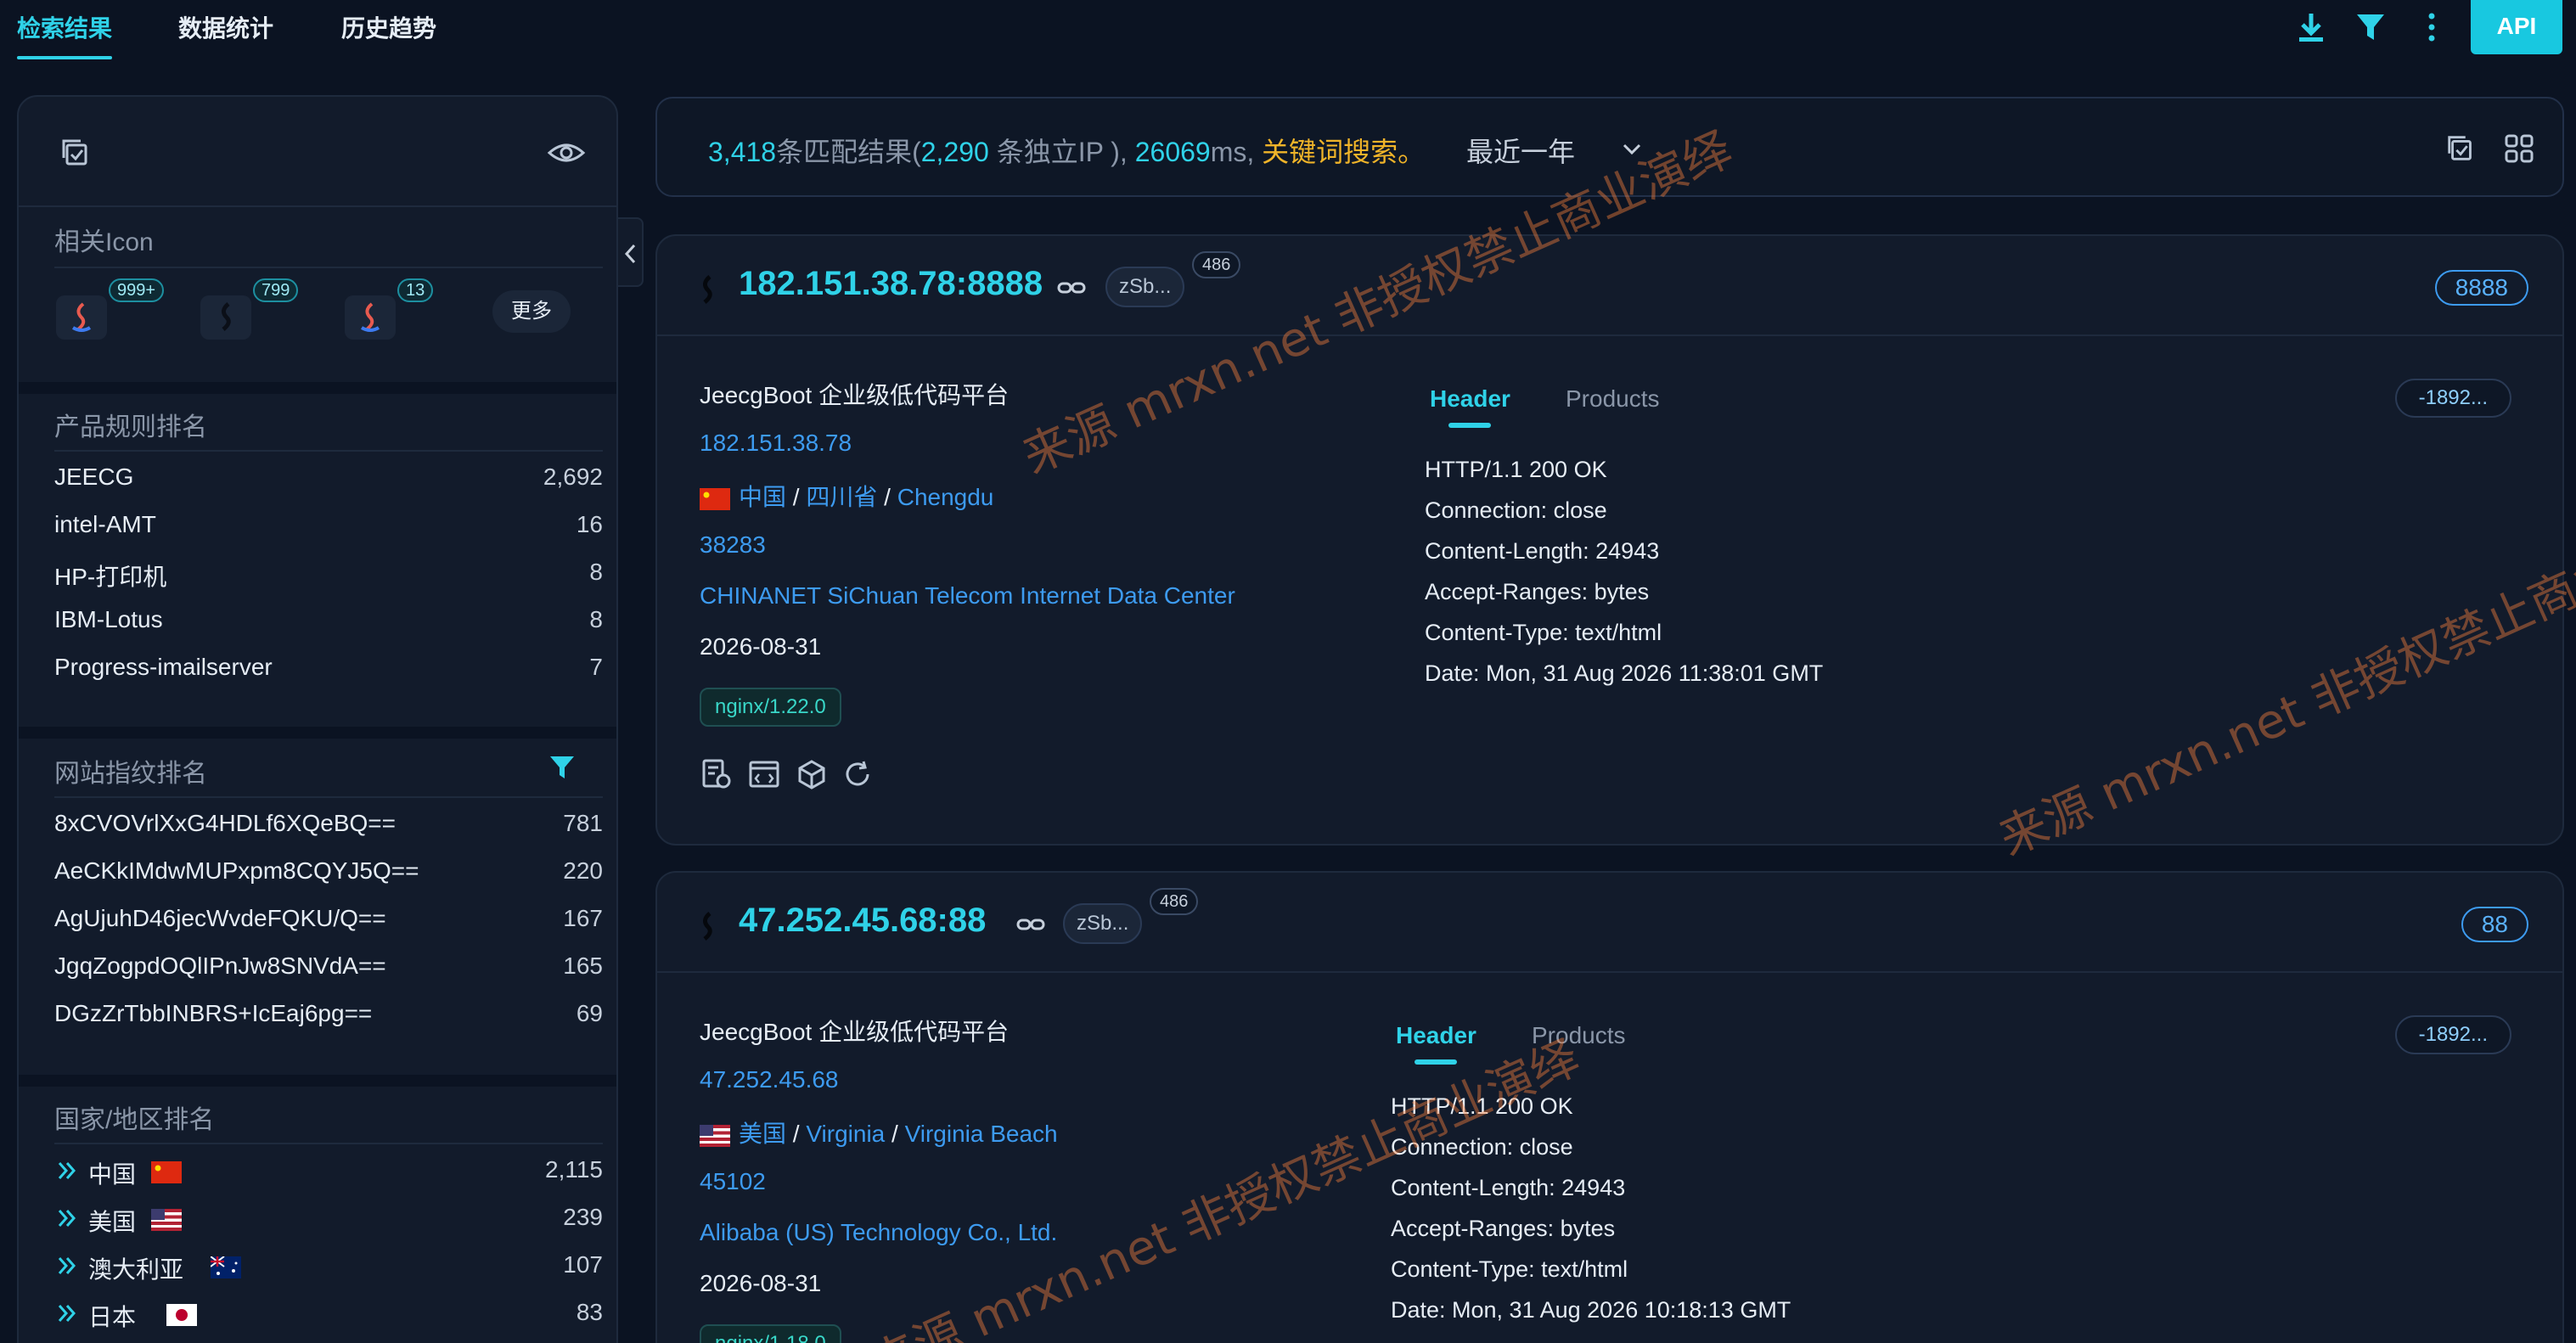 Image resolution: width=2576 pixels, height=1343 pixels. What do you see at coordinates (1632, 149) in the screenshot?
I see `chevron-down-icon` at bounding box center [1632, 149].